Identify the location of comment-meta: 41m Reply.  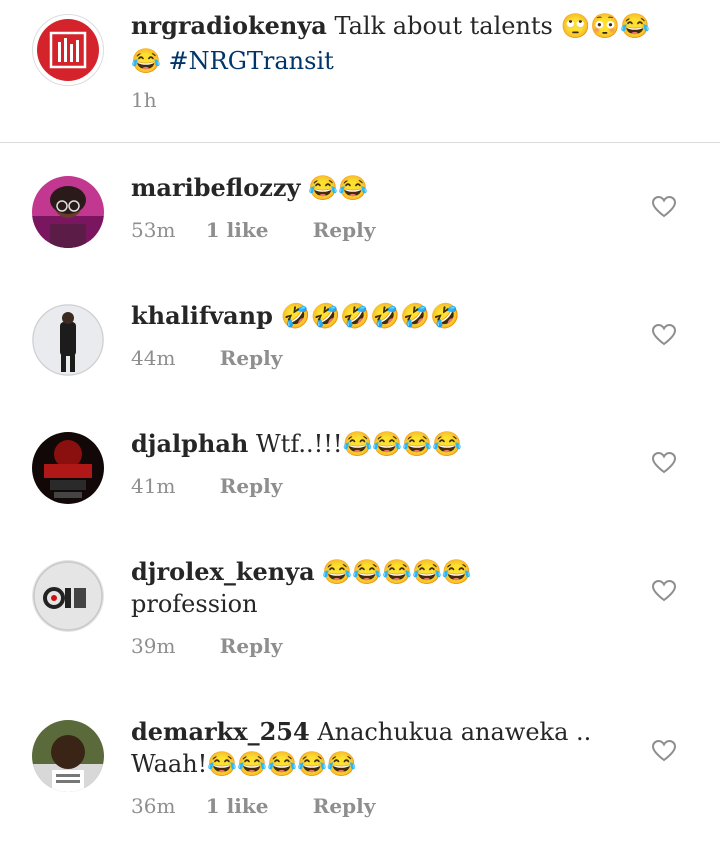
(206, 486).